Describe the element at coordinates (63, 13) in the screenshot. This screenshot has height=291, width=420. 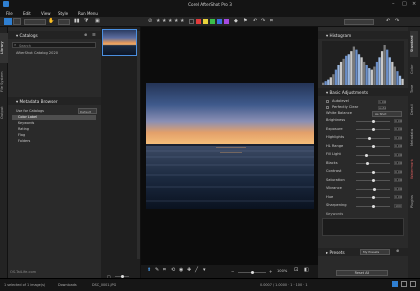
I see `menu-style: Style` at that location.